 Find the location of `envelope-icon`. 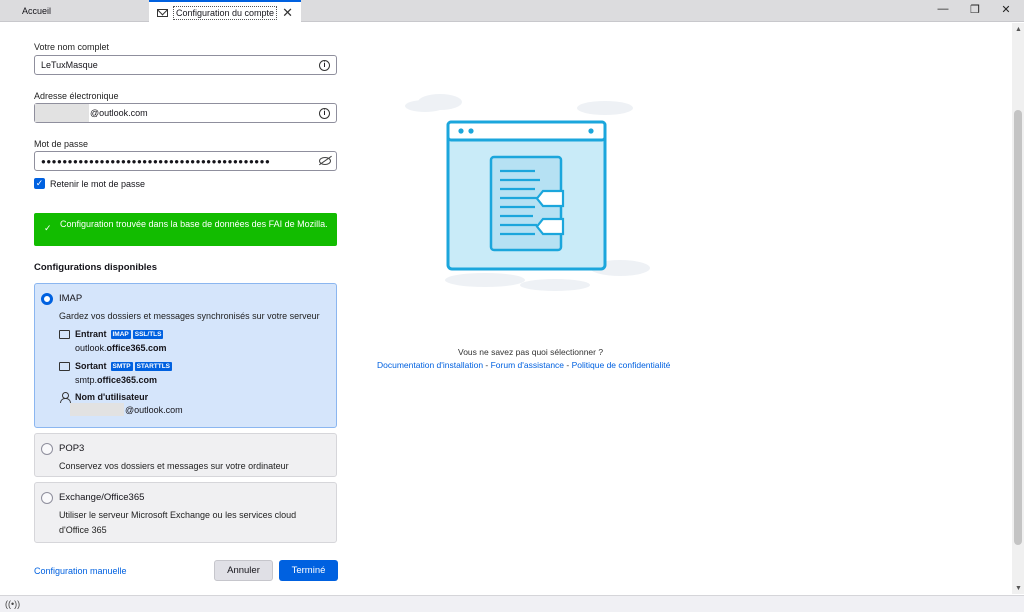

envelope-icon is located at coordinates (162, 12).